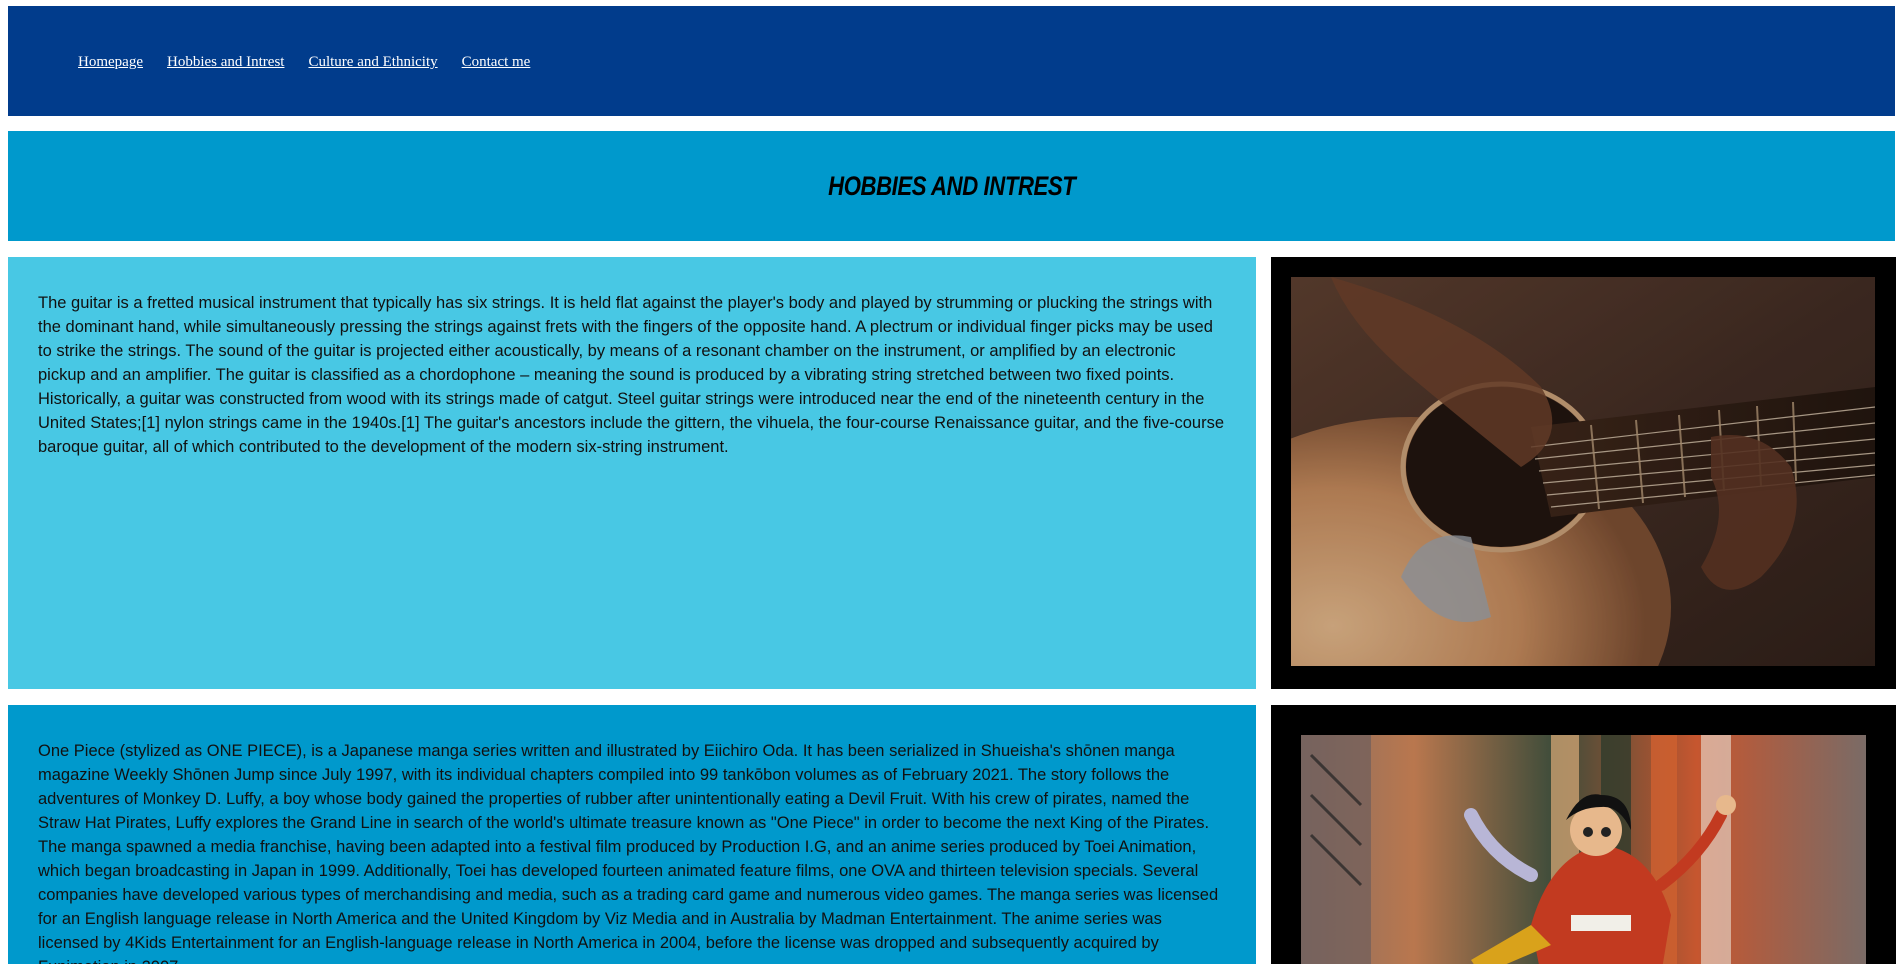 This screenshot has width=1896, height=964. What do you see at coordinates (225, 62) in the screenshot?
I see `nav-link-hobbies: Hobbies and Intrest` at bounding box center [225, 62].